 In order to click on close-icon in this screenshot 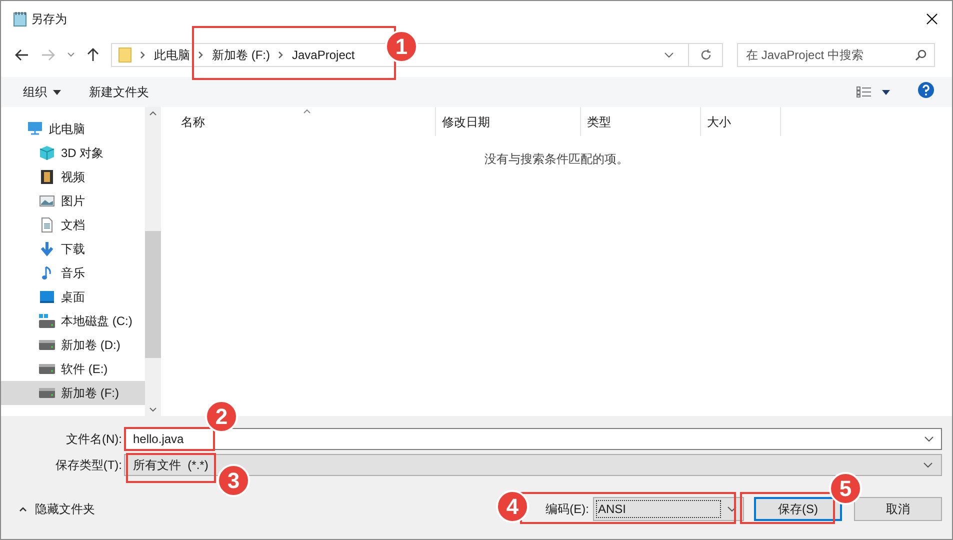, I will do `click(932, 18)`.